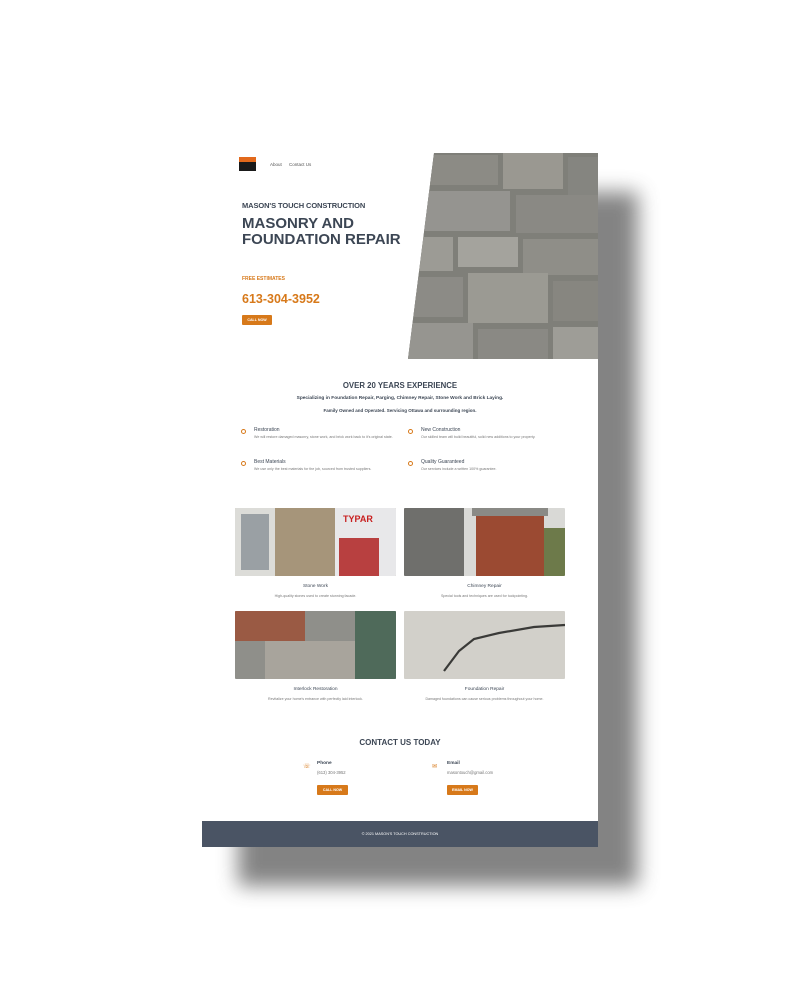  What do you see at coordinates (276, 164) in the screenshot?
I see `nav-about: About` at bounding box center [276, 164].